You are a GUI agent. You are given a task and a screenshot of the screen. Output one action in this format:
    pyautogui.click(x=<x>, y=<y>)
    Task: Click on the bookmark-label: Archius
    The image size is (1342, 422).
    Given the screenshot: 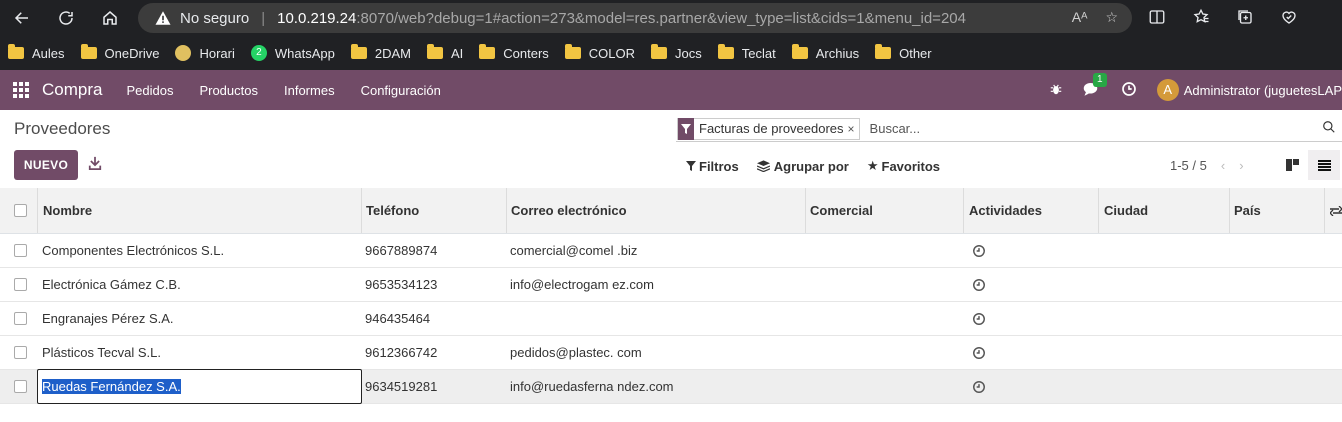 What is the action you would take?
    pyautogui.click(x=837, y=53)
    